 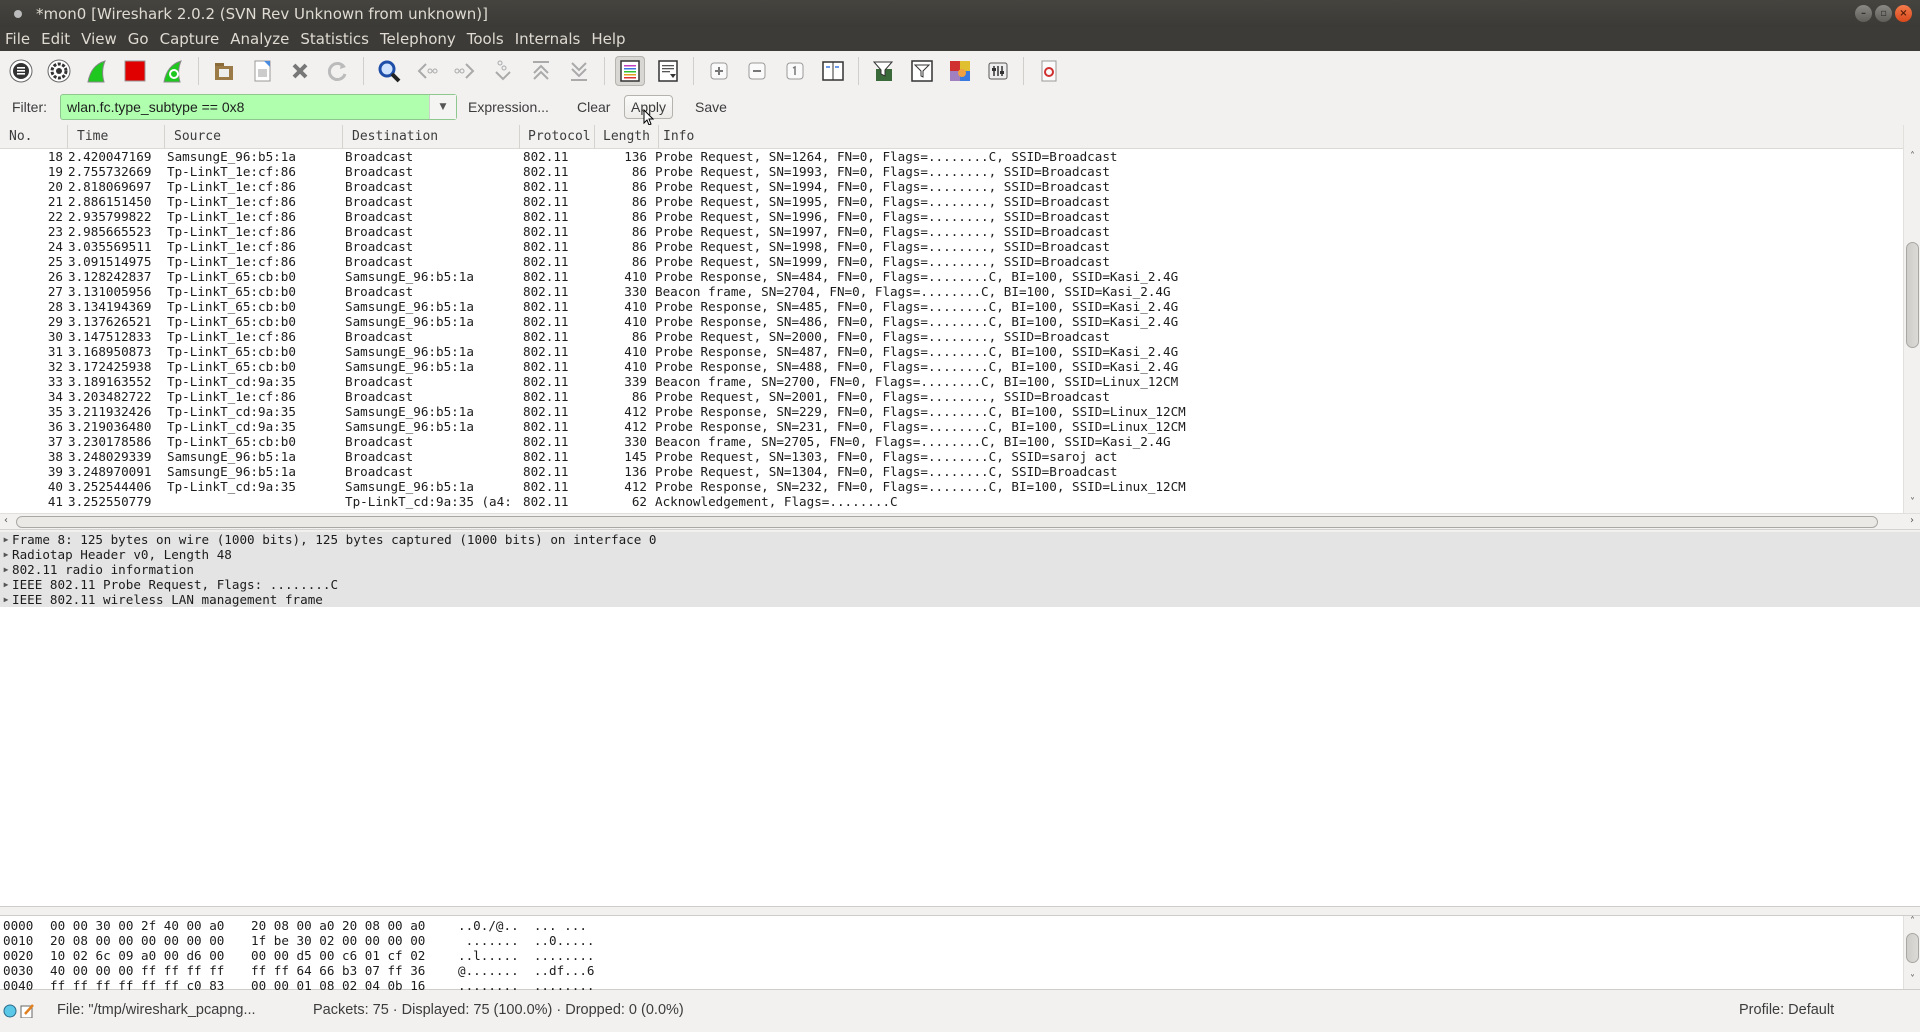 I want to click on menu-view: View, so click(x=99, y=39).